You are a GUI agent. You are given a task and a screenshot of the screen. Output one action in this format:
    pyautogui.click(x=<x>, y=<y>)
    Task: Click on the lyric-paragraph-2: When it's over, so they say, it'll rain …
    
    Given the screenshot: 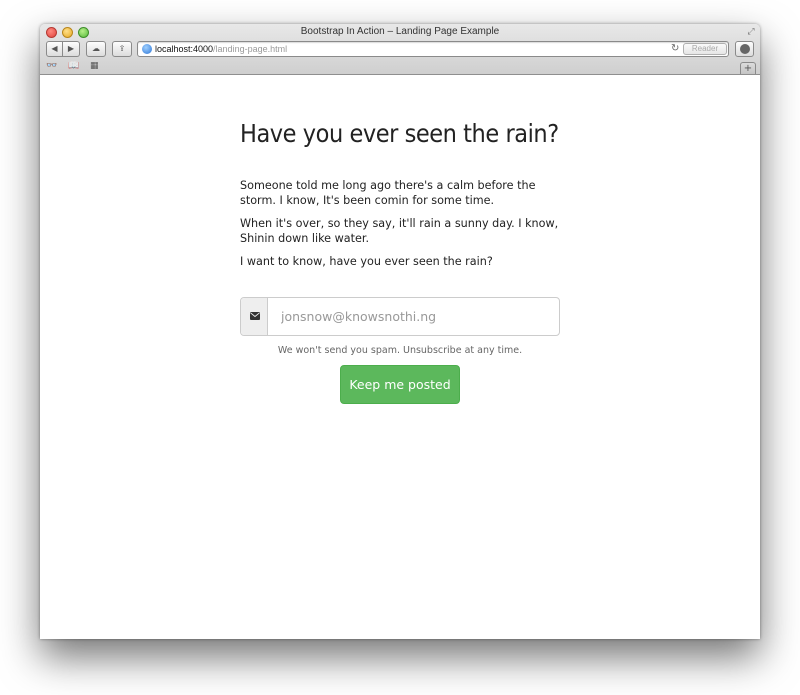 What is the action you would take?
    pyautogui.click(x=399, y=231)
    